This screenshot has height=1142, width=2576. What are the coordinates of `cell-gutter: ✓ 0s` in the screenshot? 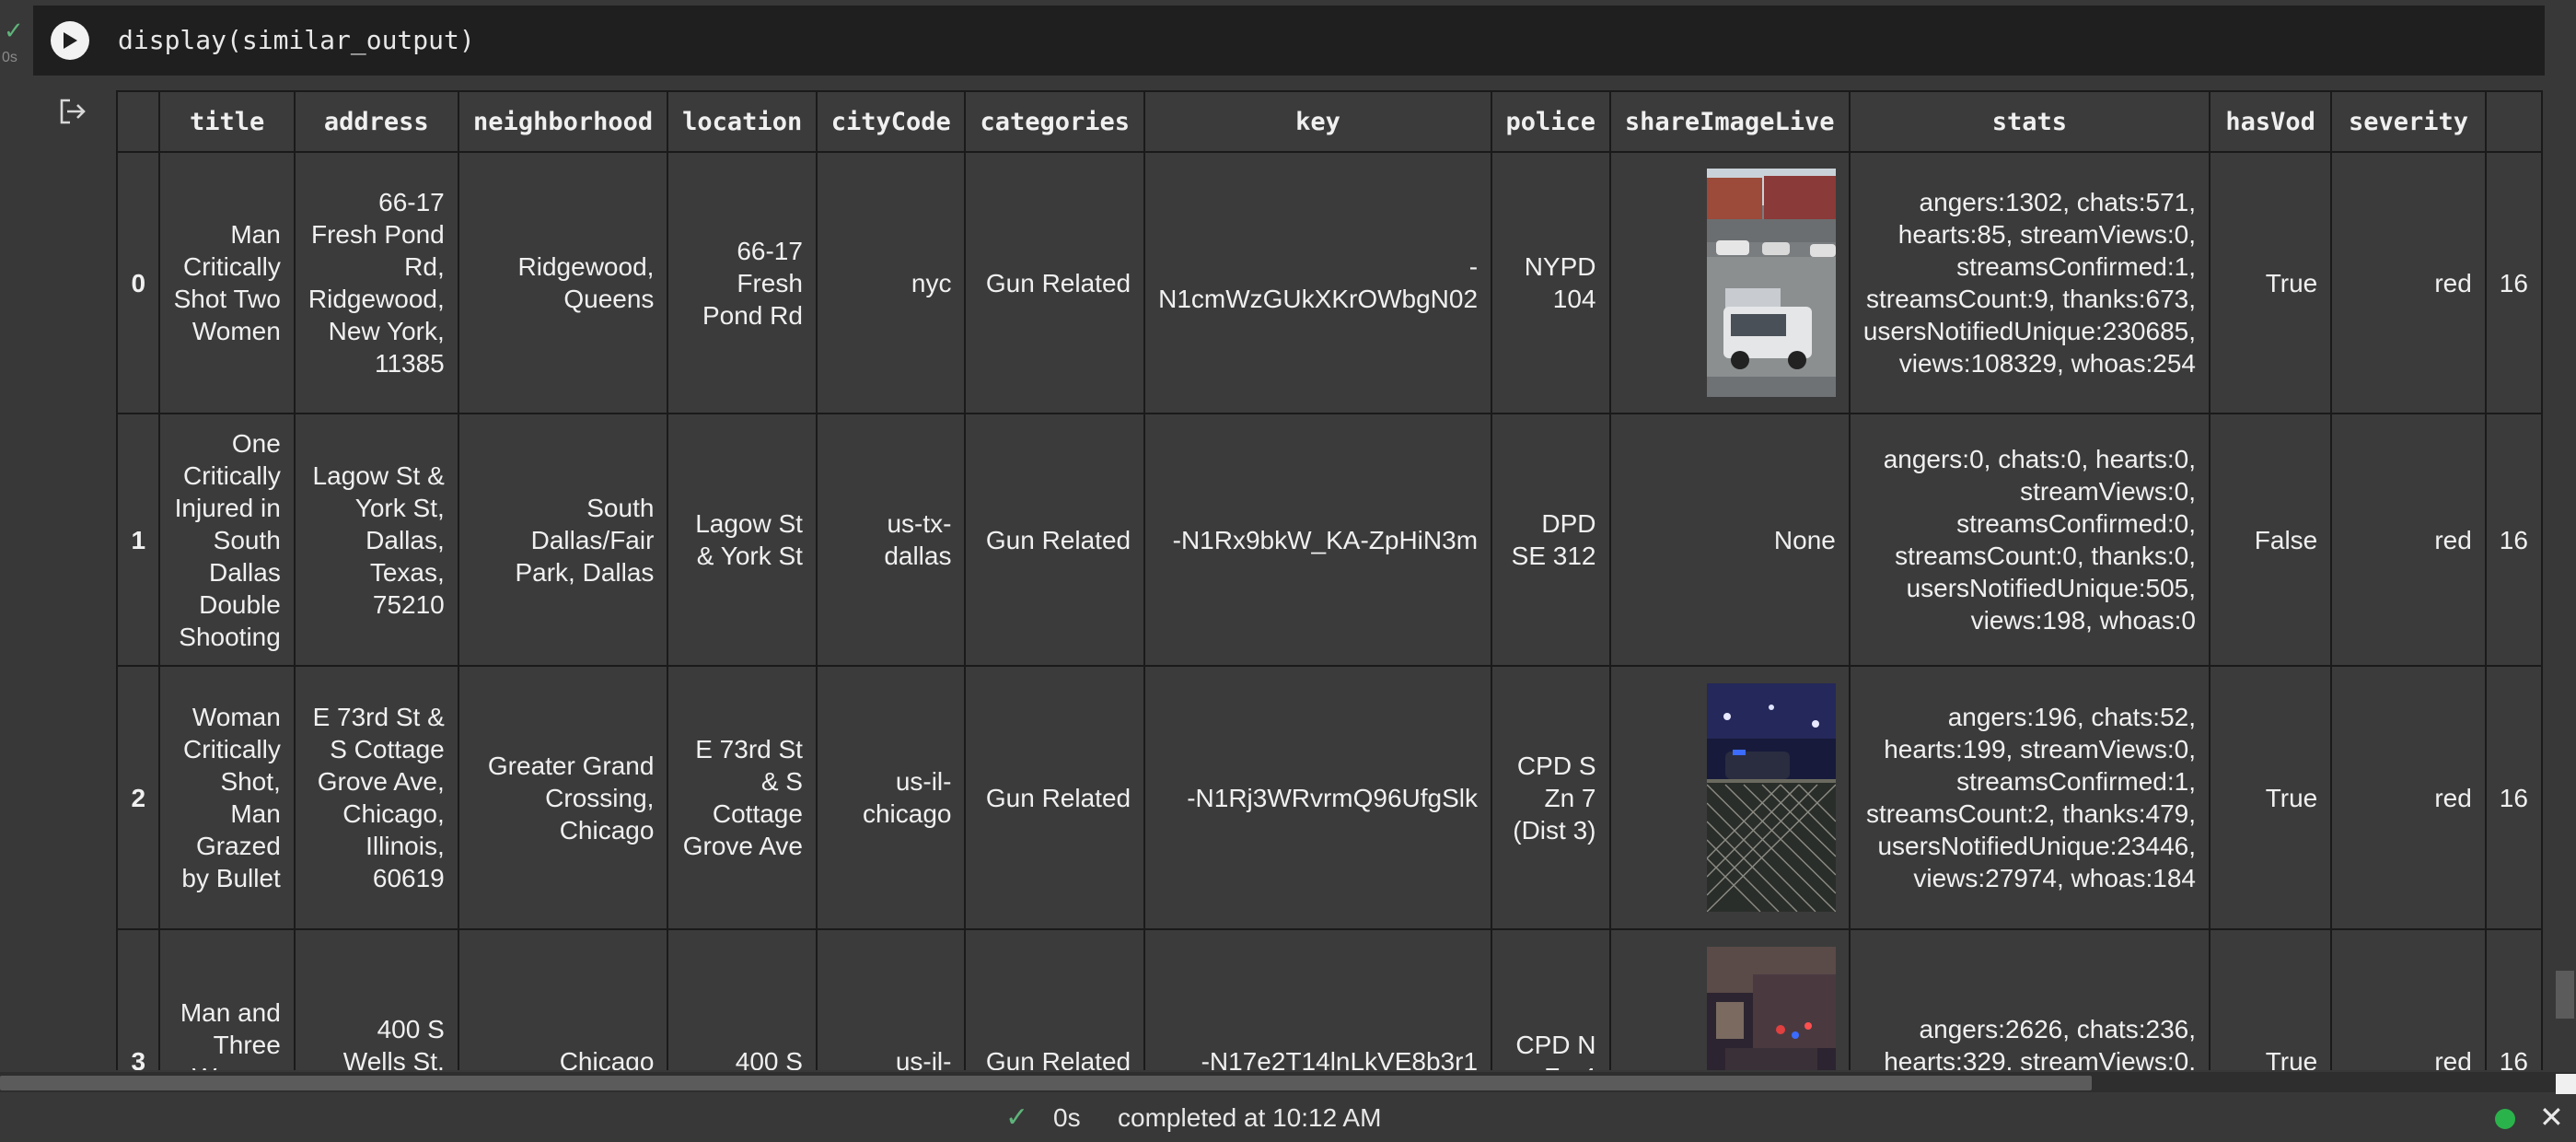 It's located at (16, 539).